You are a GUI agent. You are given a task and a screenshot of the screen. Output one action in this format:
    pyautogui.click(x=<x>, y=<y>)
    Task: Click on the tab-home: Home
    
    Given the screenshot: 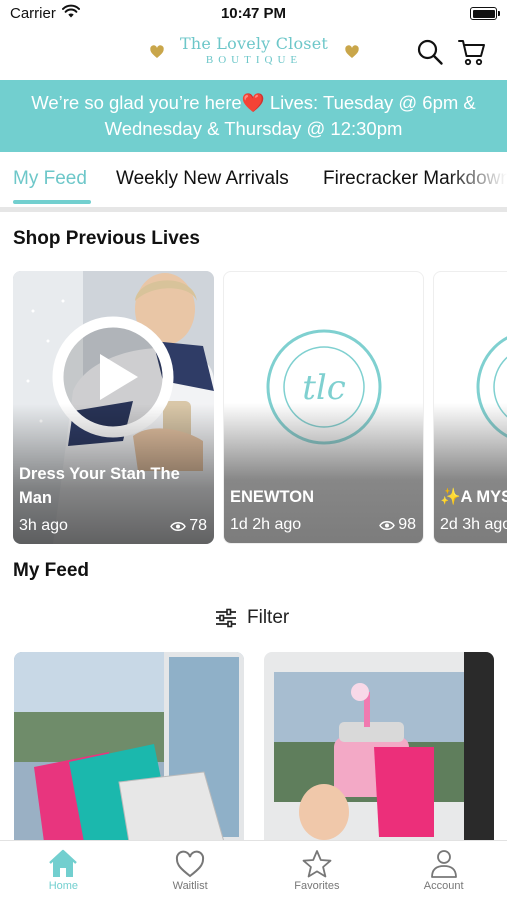 What is the action you would take?
    pyautogui.click(x=63, y=870)
    